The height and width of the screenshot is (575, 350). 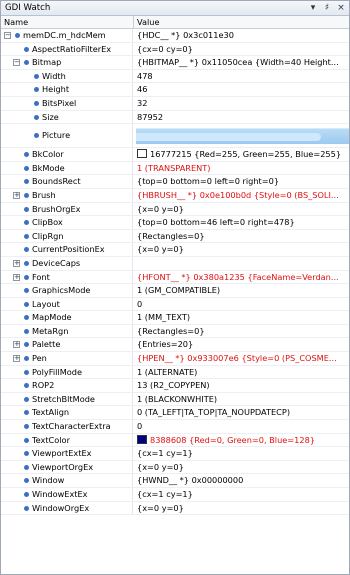 What do you see at coordinates (61, 507) in the screenshot?
I see `variable-name: WindowOrgEx` at bounding box center [61, 507].